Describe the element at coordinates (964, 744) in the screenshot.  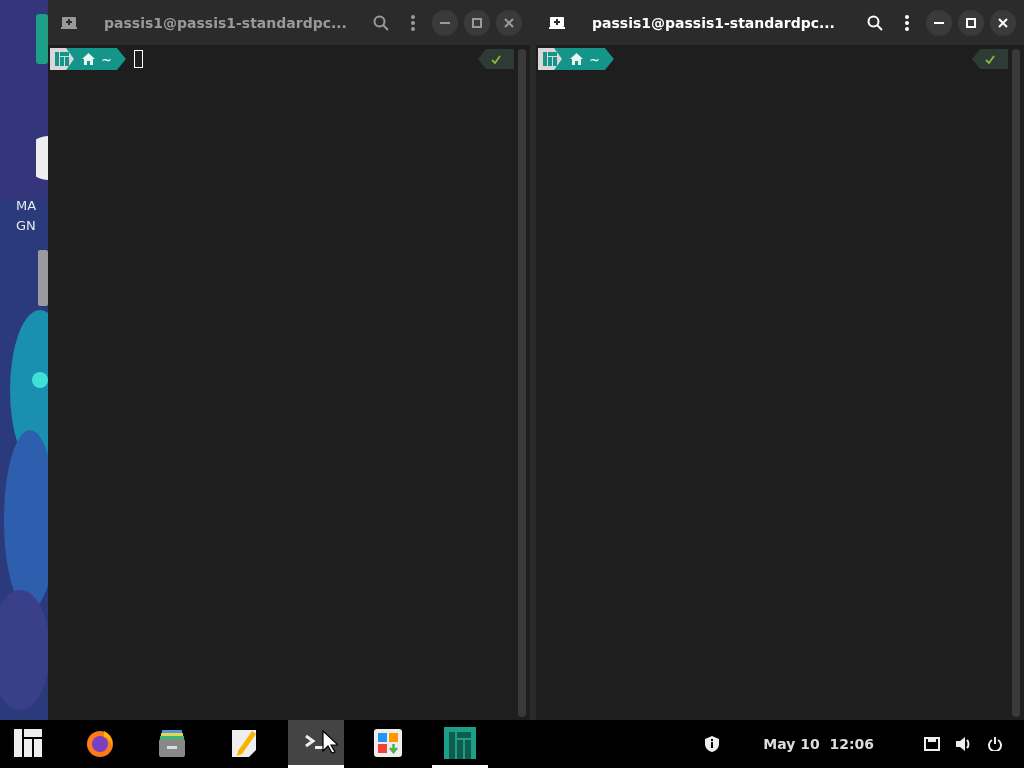
I see `volume-icon` at that location.